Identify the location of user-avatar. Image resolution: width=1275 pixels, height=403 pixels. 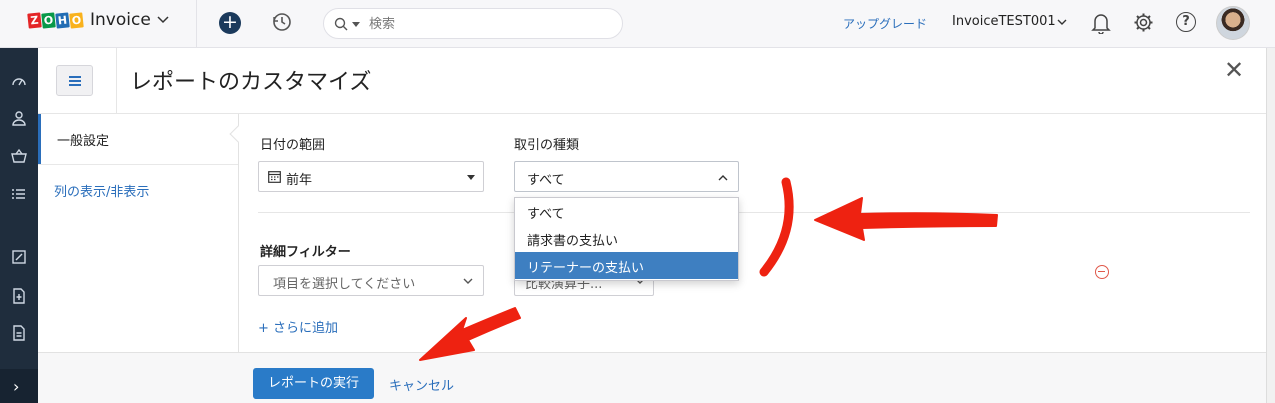
(1233, 23).